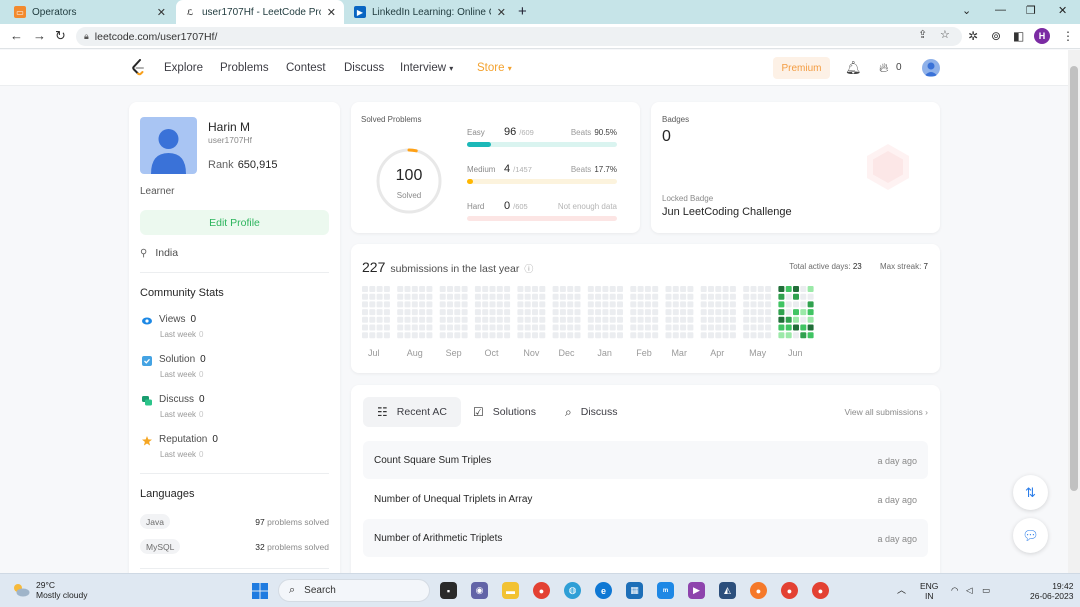 The image size is (1080, 607). What do you see at coordinates (1030, 492) in the screenshot?
I see `switch-layout-icon: ⇅` at bounding box center [1030, 492].